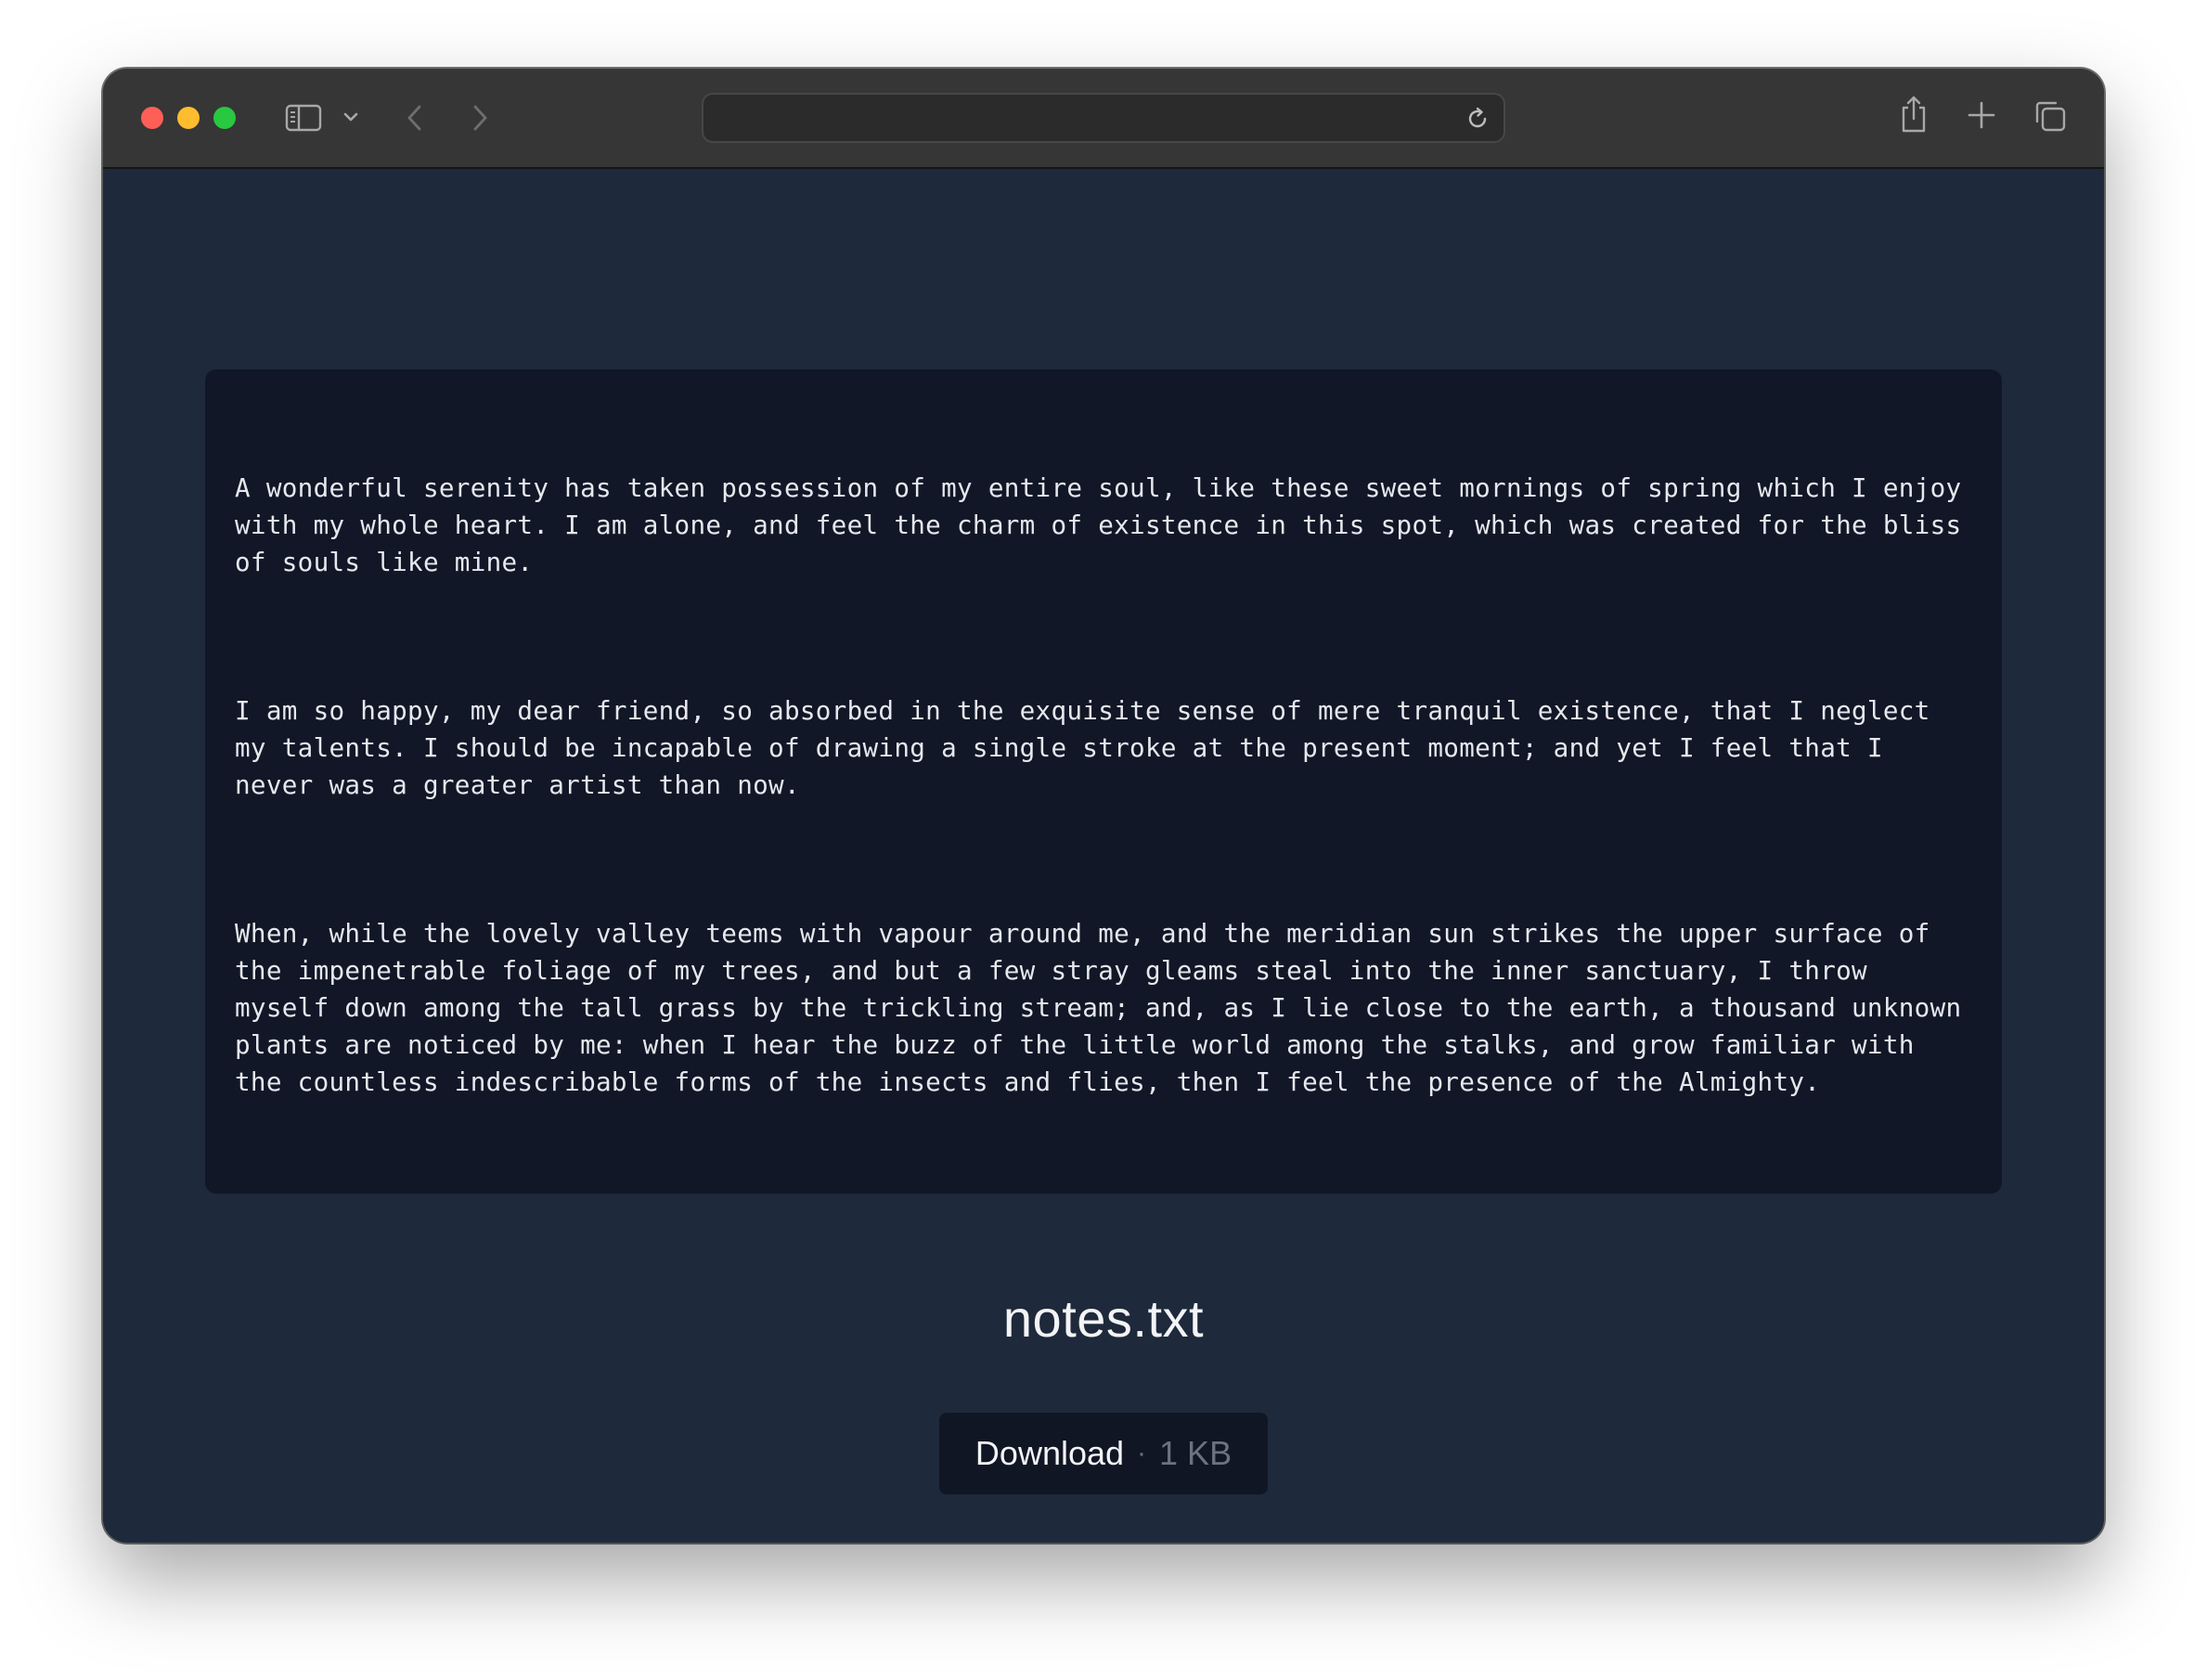  Describe the element at coordinates (415, 118) in the screenshot. I see `back-arrow-icon` at that location.